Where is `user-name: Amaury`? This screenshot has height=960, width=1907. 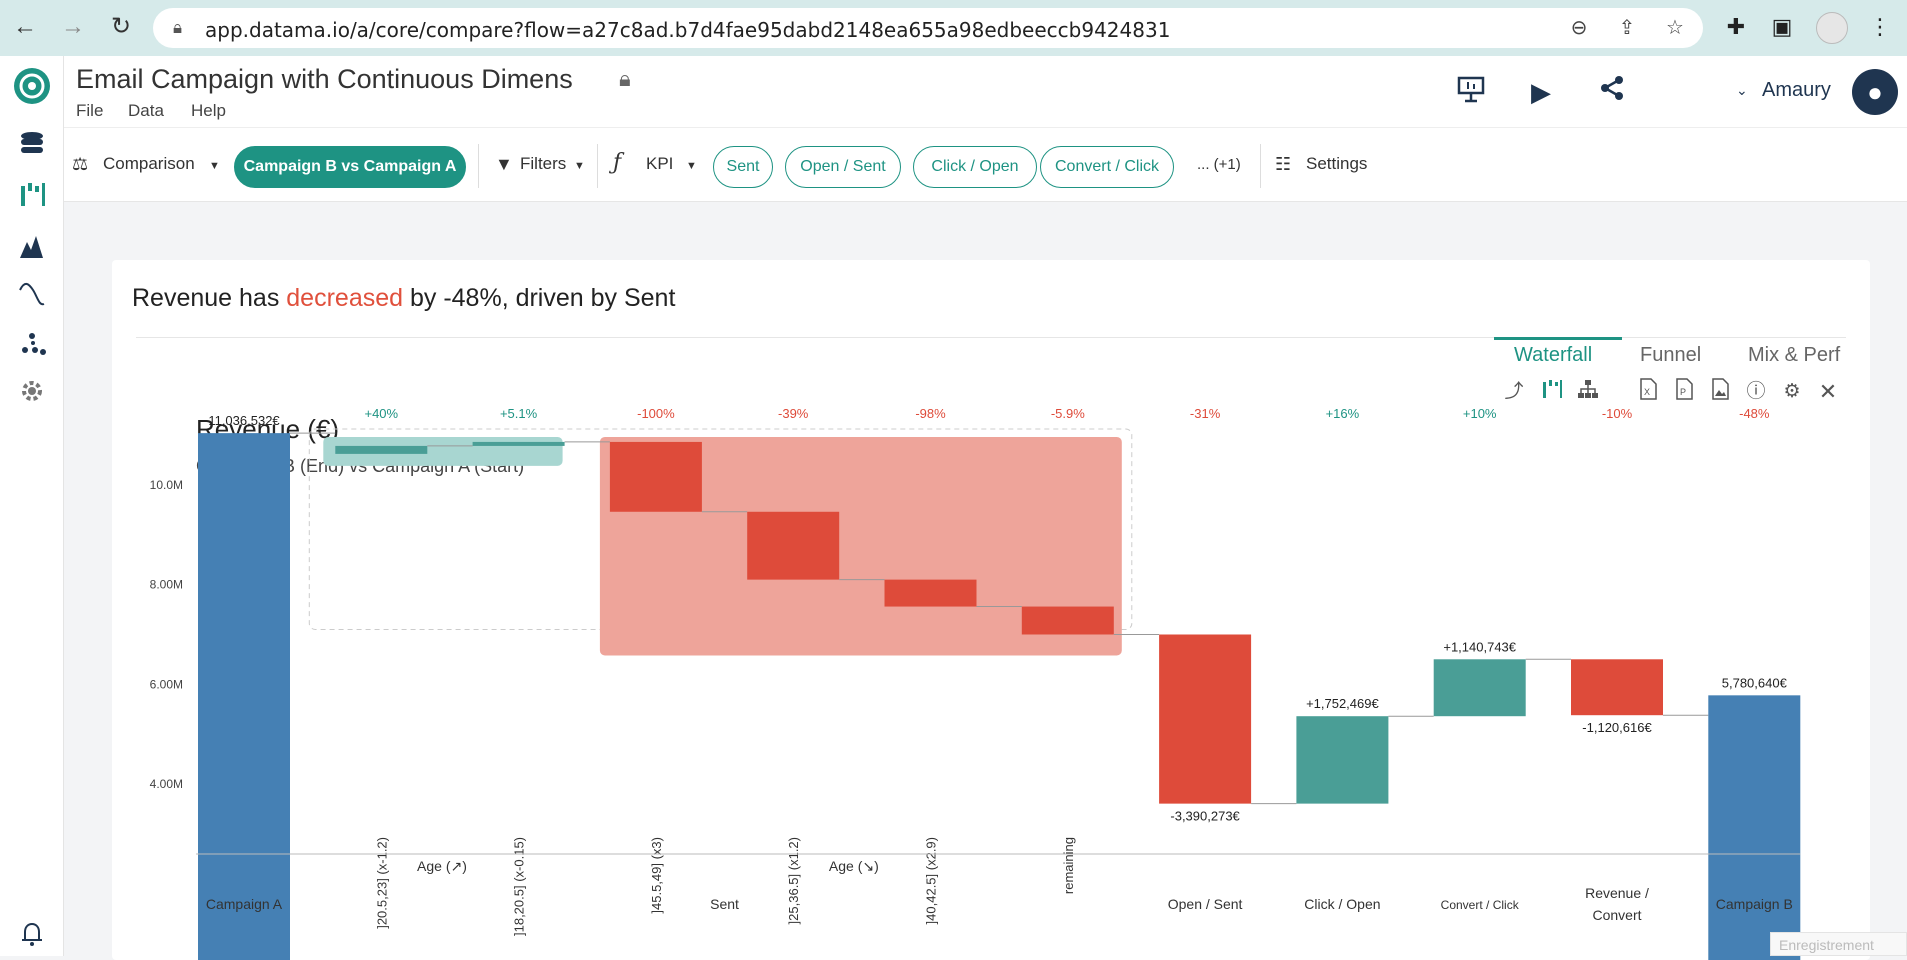
user-name: Amaury is located at coordinates (1796, 90).